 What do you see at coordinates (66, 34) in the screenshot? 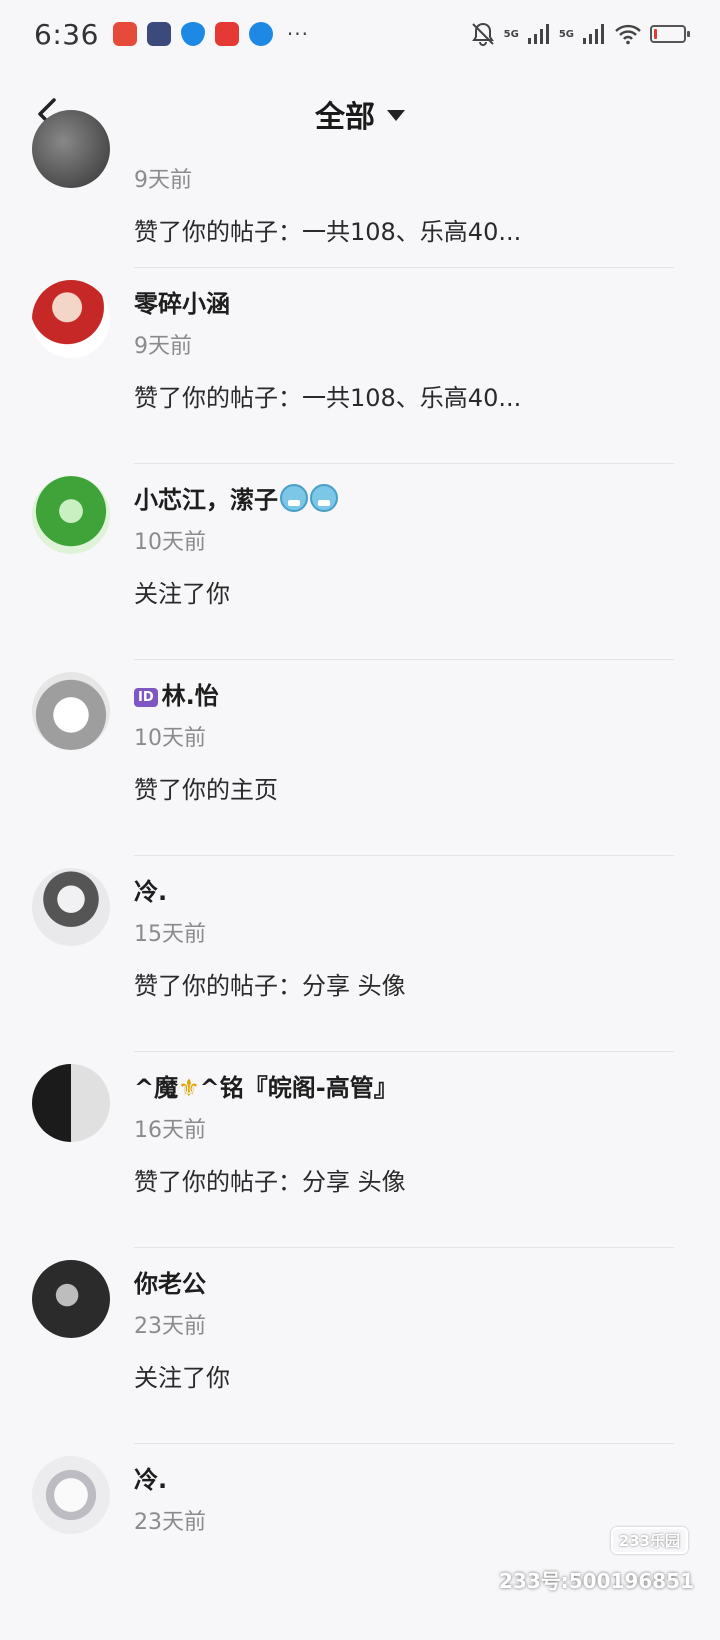
I see `status-time: 6:36` at bounding box center [66, 34].